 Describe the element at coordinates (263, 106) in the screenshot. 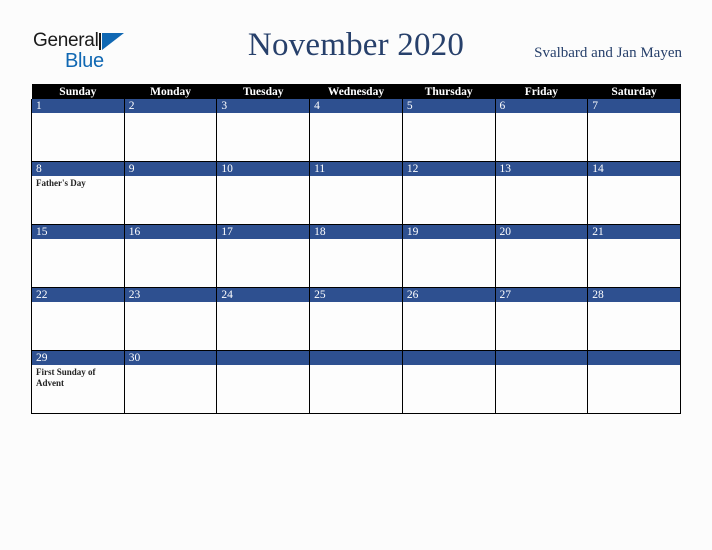

I see `day-number: 3` at that location.